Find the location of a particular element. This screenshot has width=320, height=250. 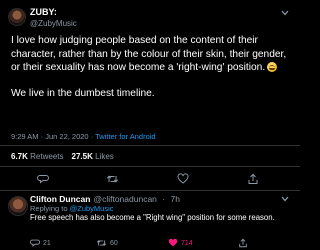

retweets-label: Retweets is located at coordinates (47, 156).